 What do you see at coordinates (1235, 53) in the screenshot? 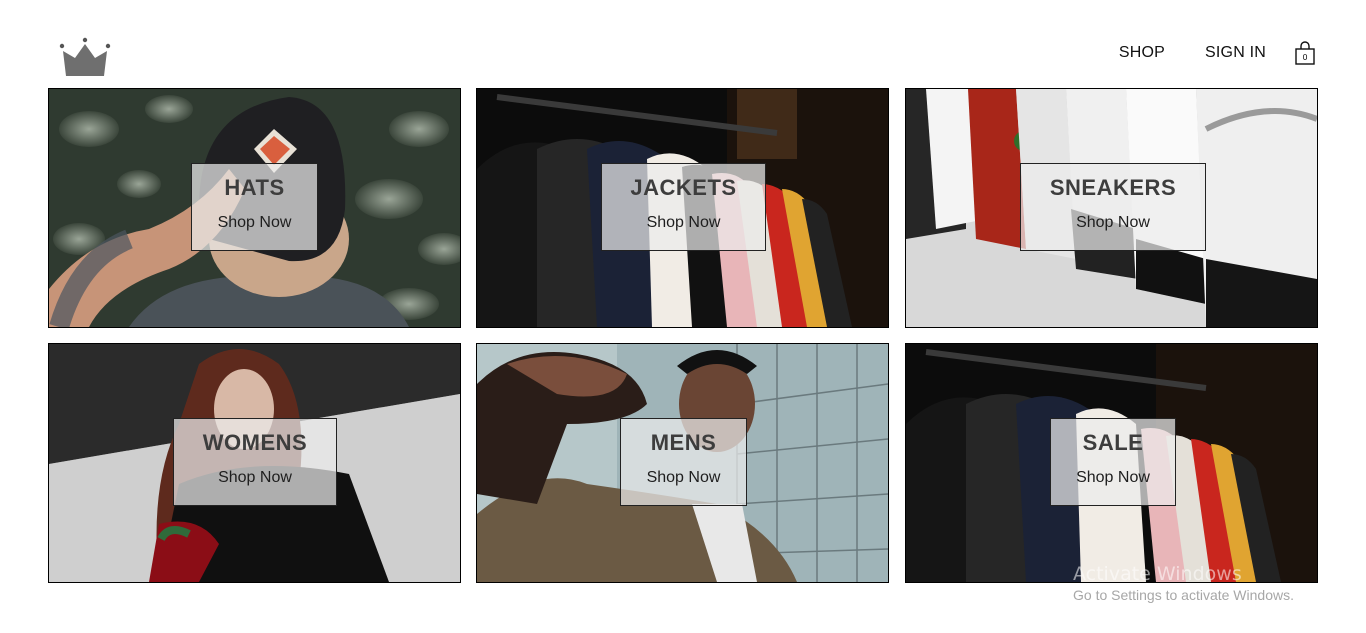
I see `nav-sign-in-link: SIGN IN` at bounding box center [1235, 53].